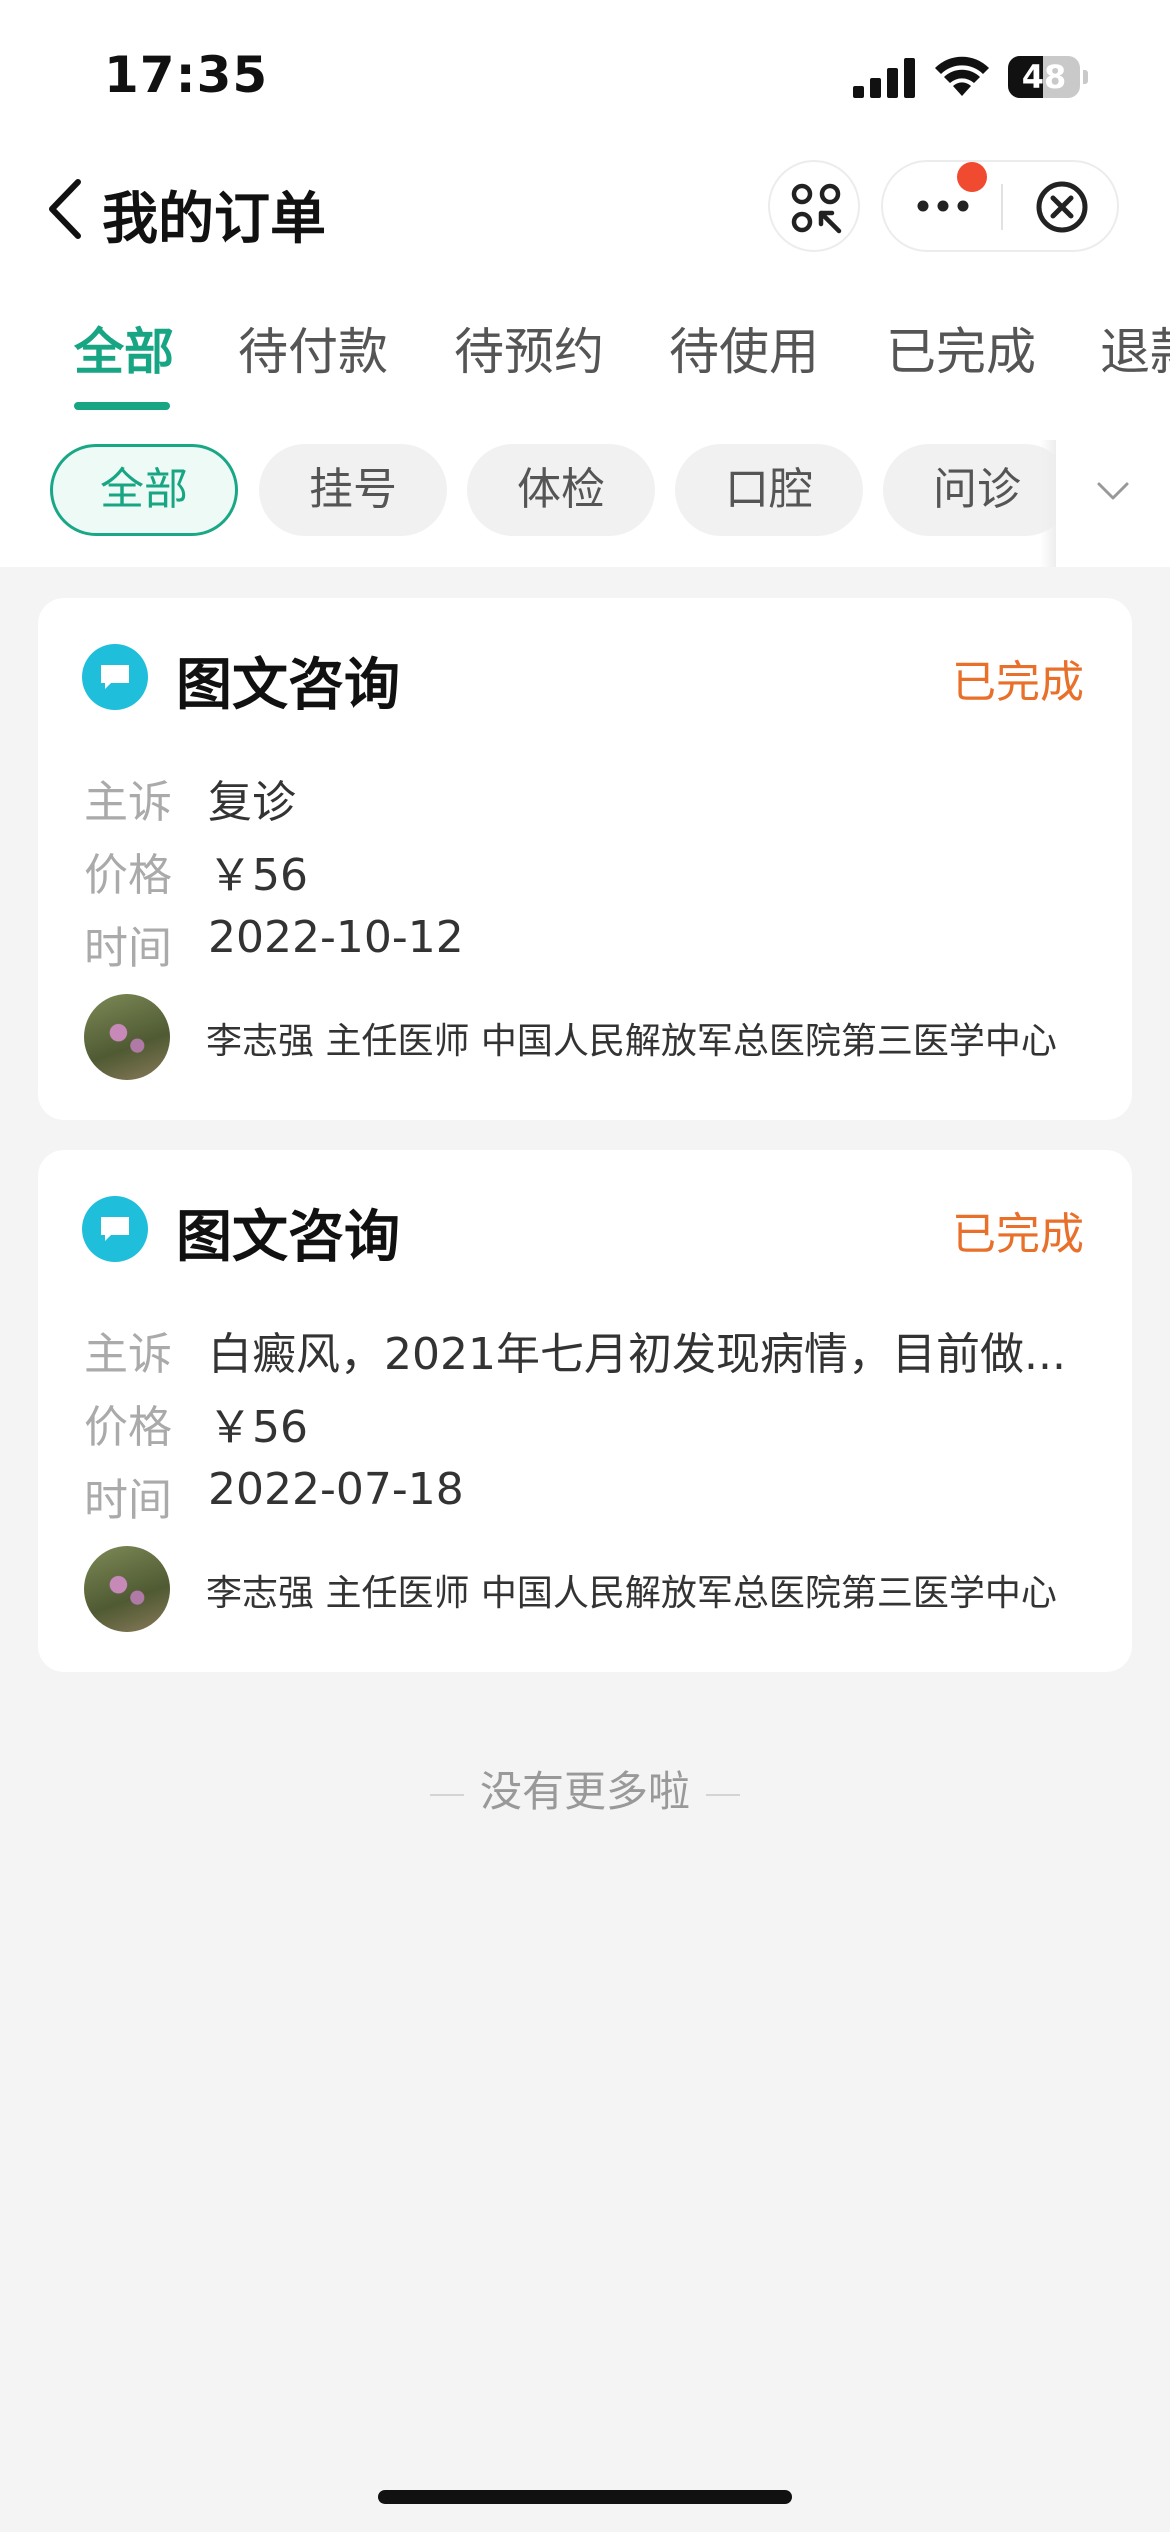 Image resolution: width=1170 pixels, height=2532 pixels. Describe the element at coordinates (561, 490) in the screenshot. I see `chip-checkup: 体检` at that location.